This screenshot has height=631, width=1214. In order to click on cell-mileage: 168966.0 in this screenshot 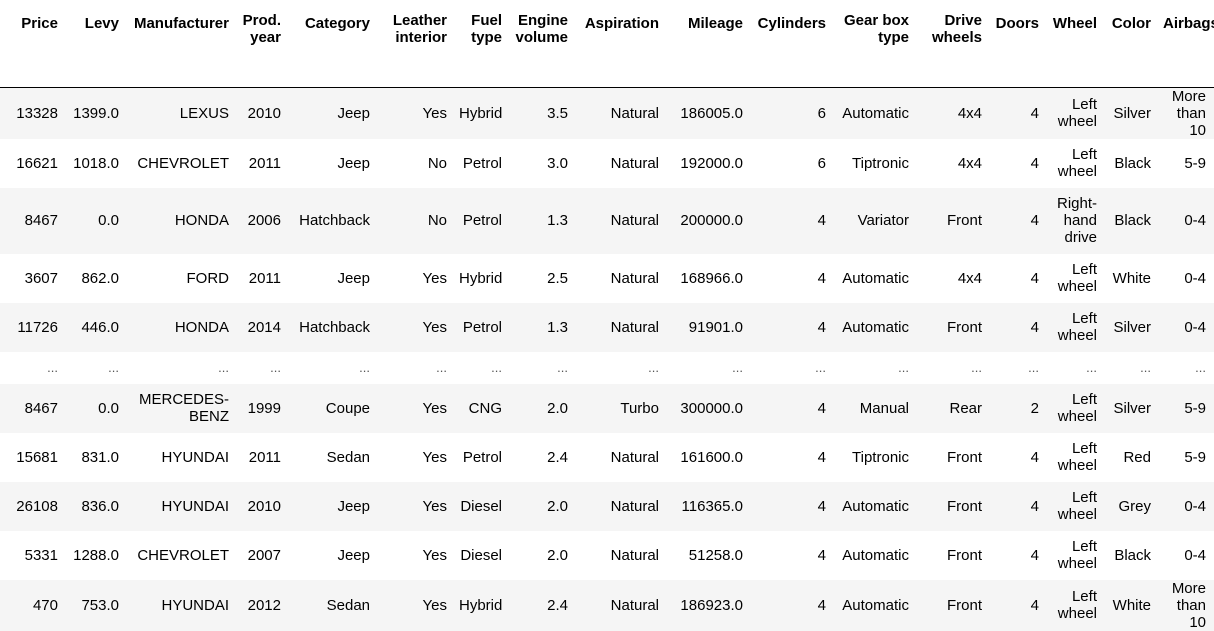, I will do `click(711, 278)`.